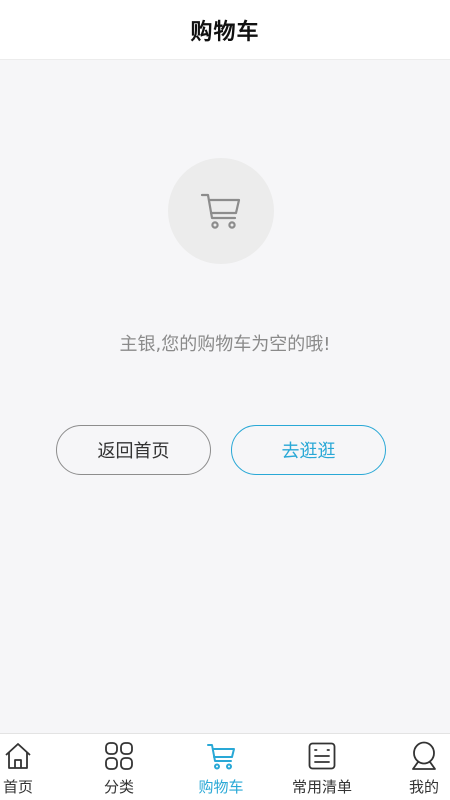 Image resolution: width=450 pixels, height=800 pixels. What do you see at coordinates (322, 756) in the screenshot?
I see `list-icon` at bounding box center [322, 756].